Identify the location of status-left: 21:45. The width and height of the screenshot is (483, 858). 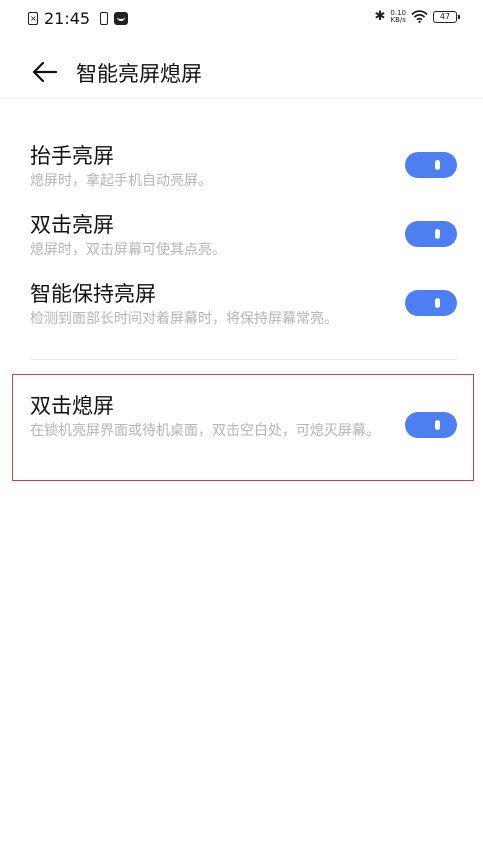
(78, 18).